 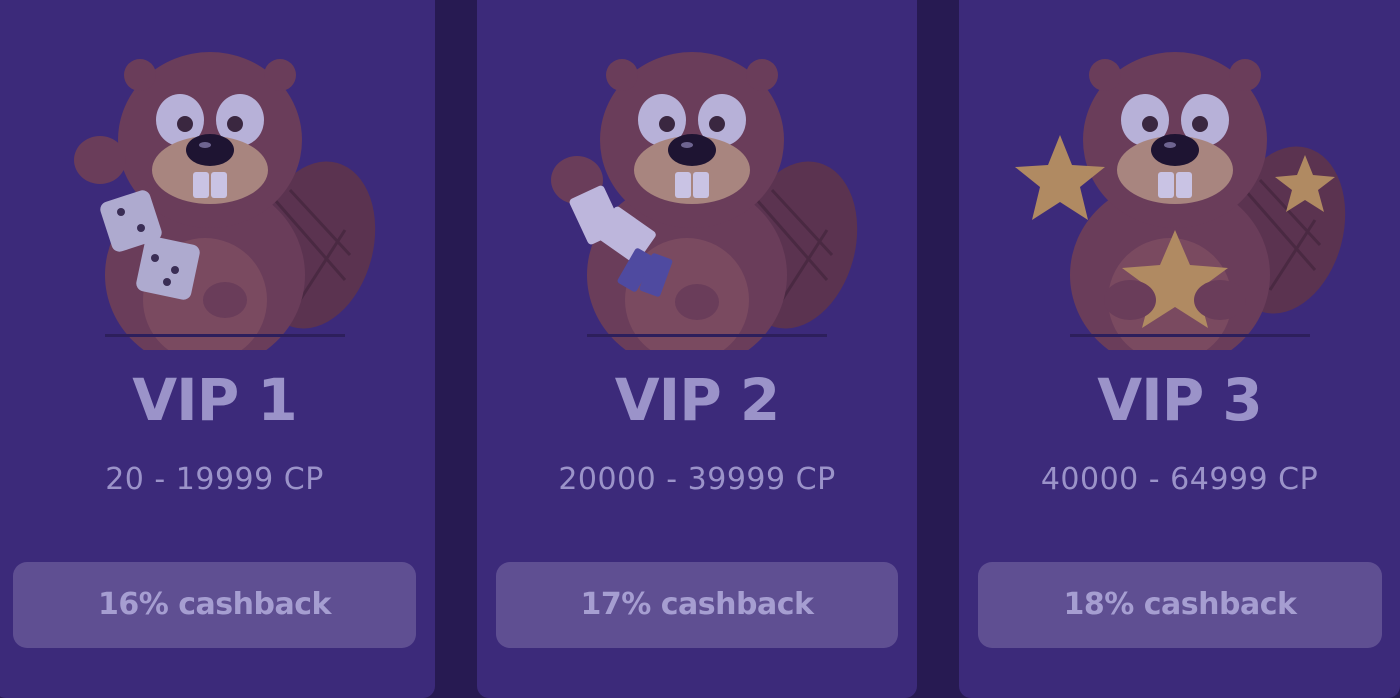 What do you see at coordinates (1179, 479) in the screenshot?
I see `tier-points-range: 40000 - 64999 CP` at bounding box center [1179, 479].